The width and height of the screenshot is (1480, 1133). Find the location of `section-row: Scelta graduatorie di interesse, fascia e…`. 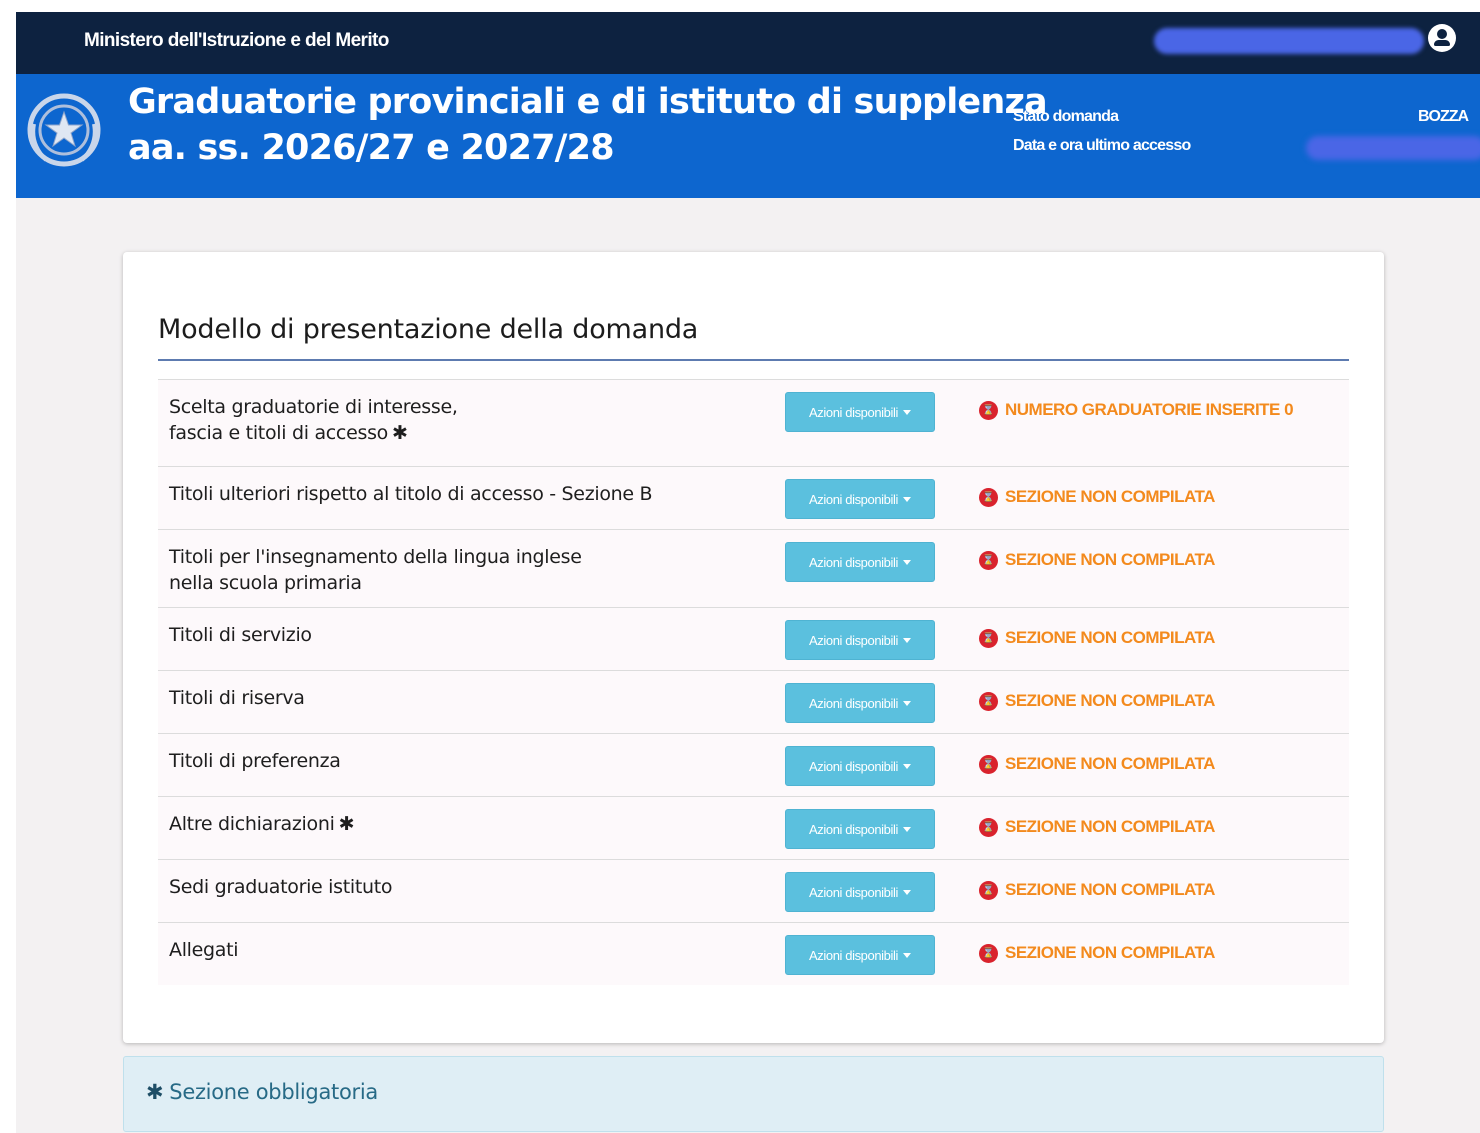

section-row: Scelta graduatorie di interesse, fascia e… is located at coordinates (753, 422).